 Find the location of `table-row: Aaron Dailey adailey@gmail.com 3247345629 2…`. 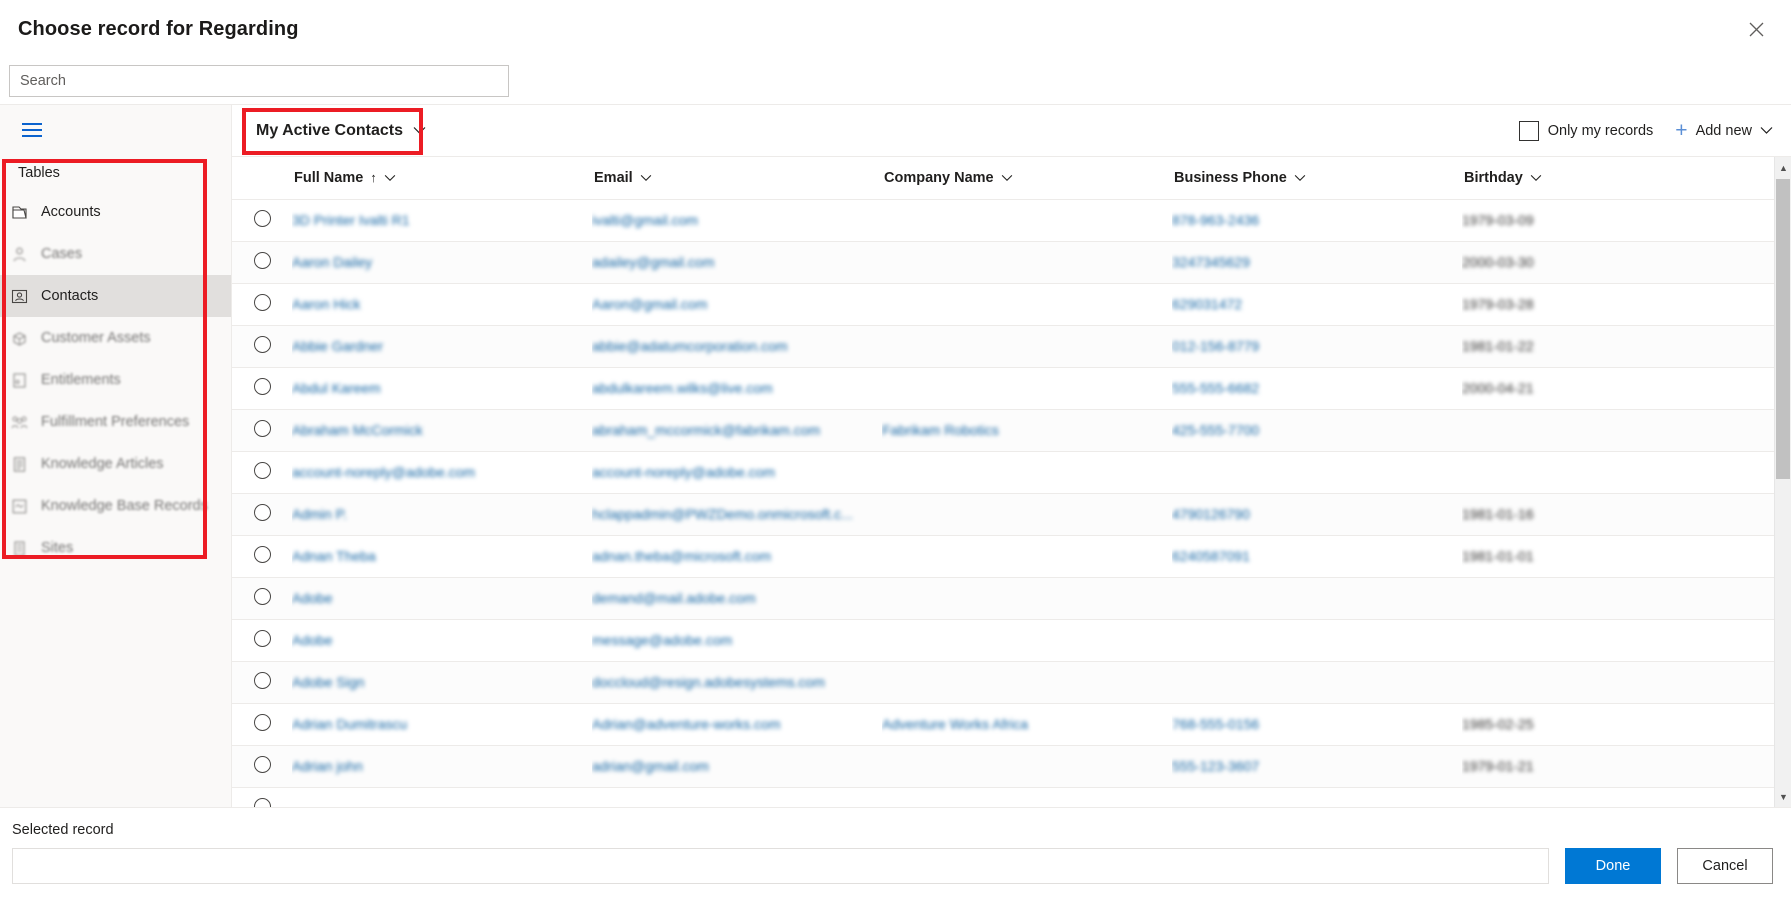

table-row: Aaron Dailey adailey@gmail.com 3247345629 2… is located at coordinates (1011, 262).